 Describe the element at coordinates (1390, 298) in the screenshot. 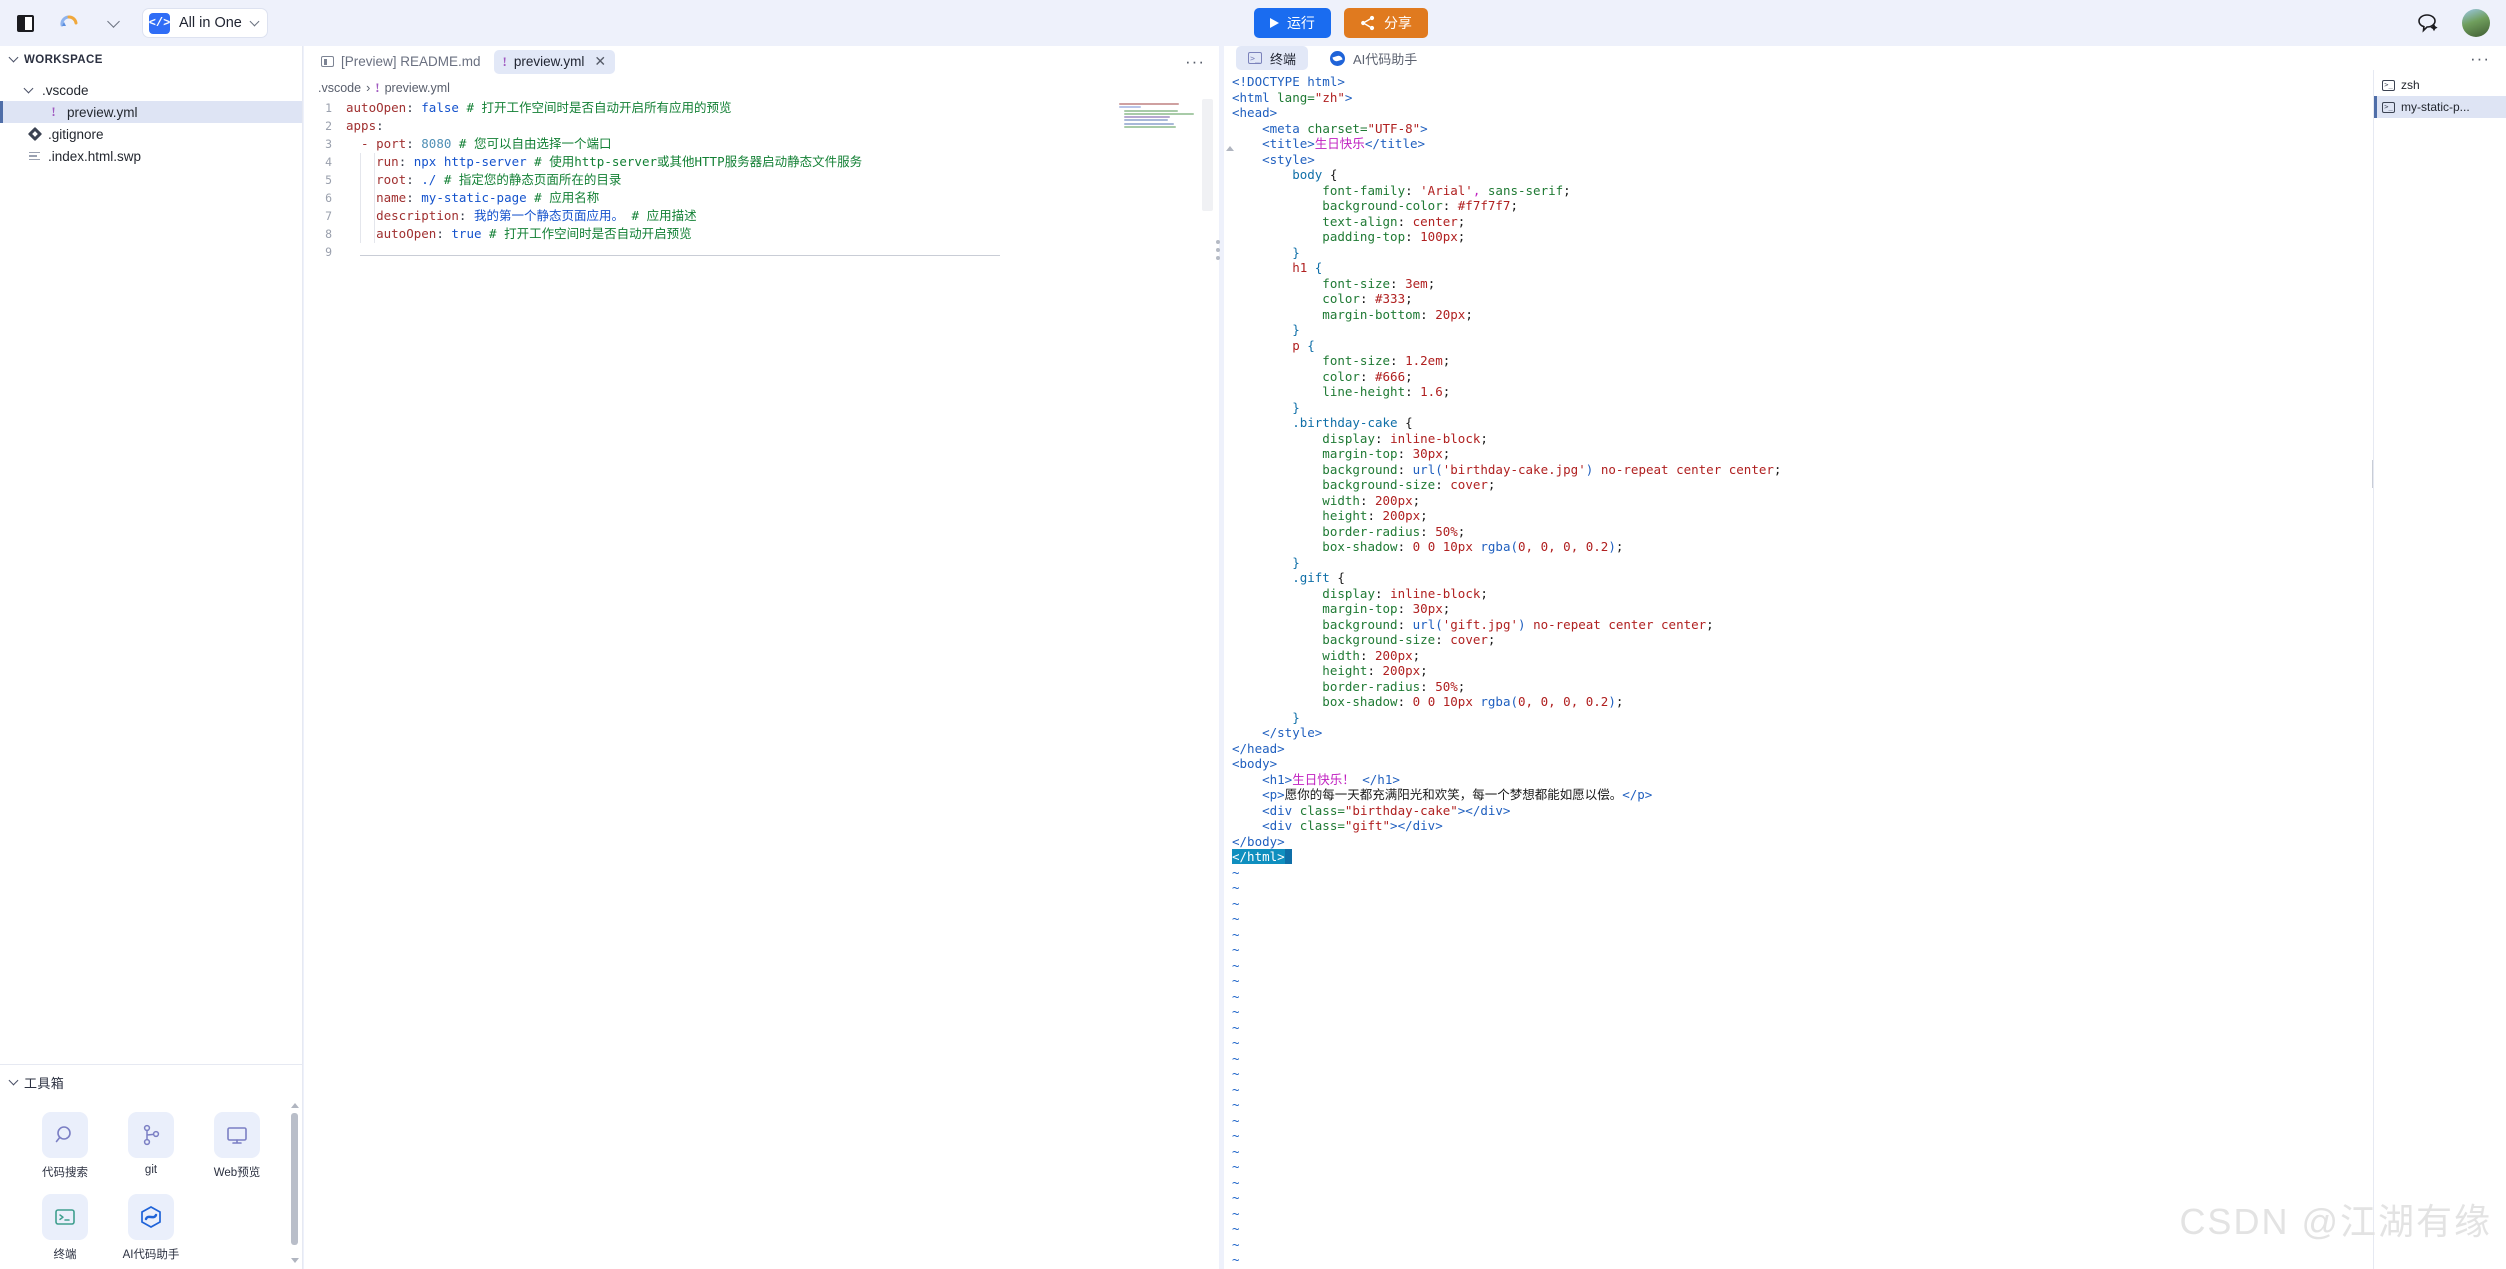

I see `terminal-token: #333` at that location.